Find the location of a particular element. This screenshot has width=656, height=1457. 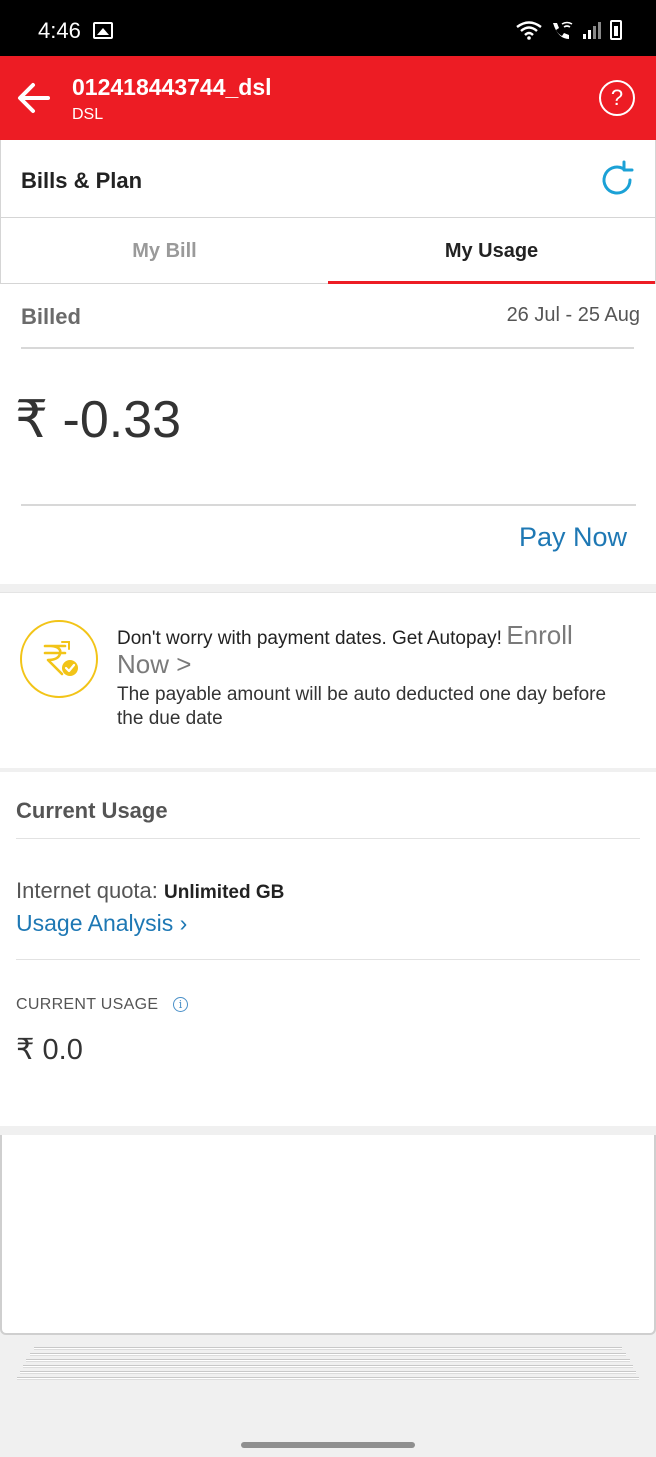

wifi-calling-icon is located at coordinates (563, 30).